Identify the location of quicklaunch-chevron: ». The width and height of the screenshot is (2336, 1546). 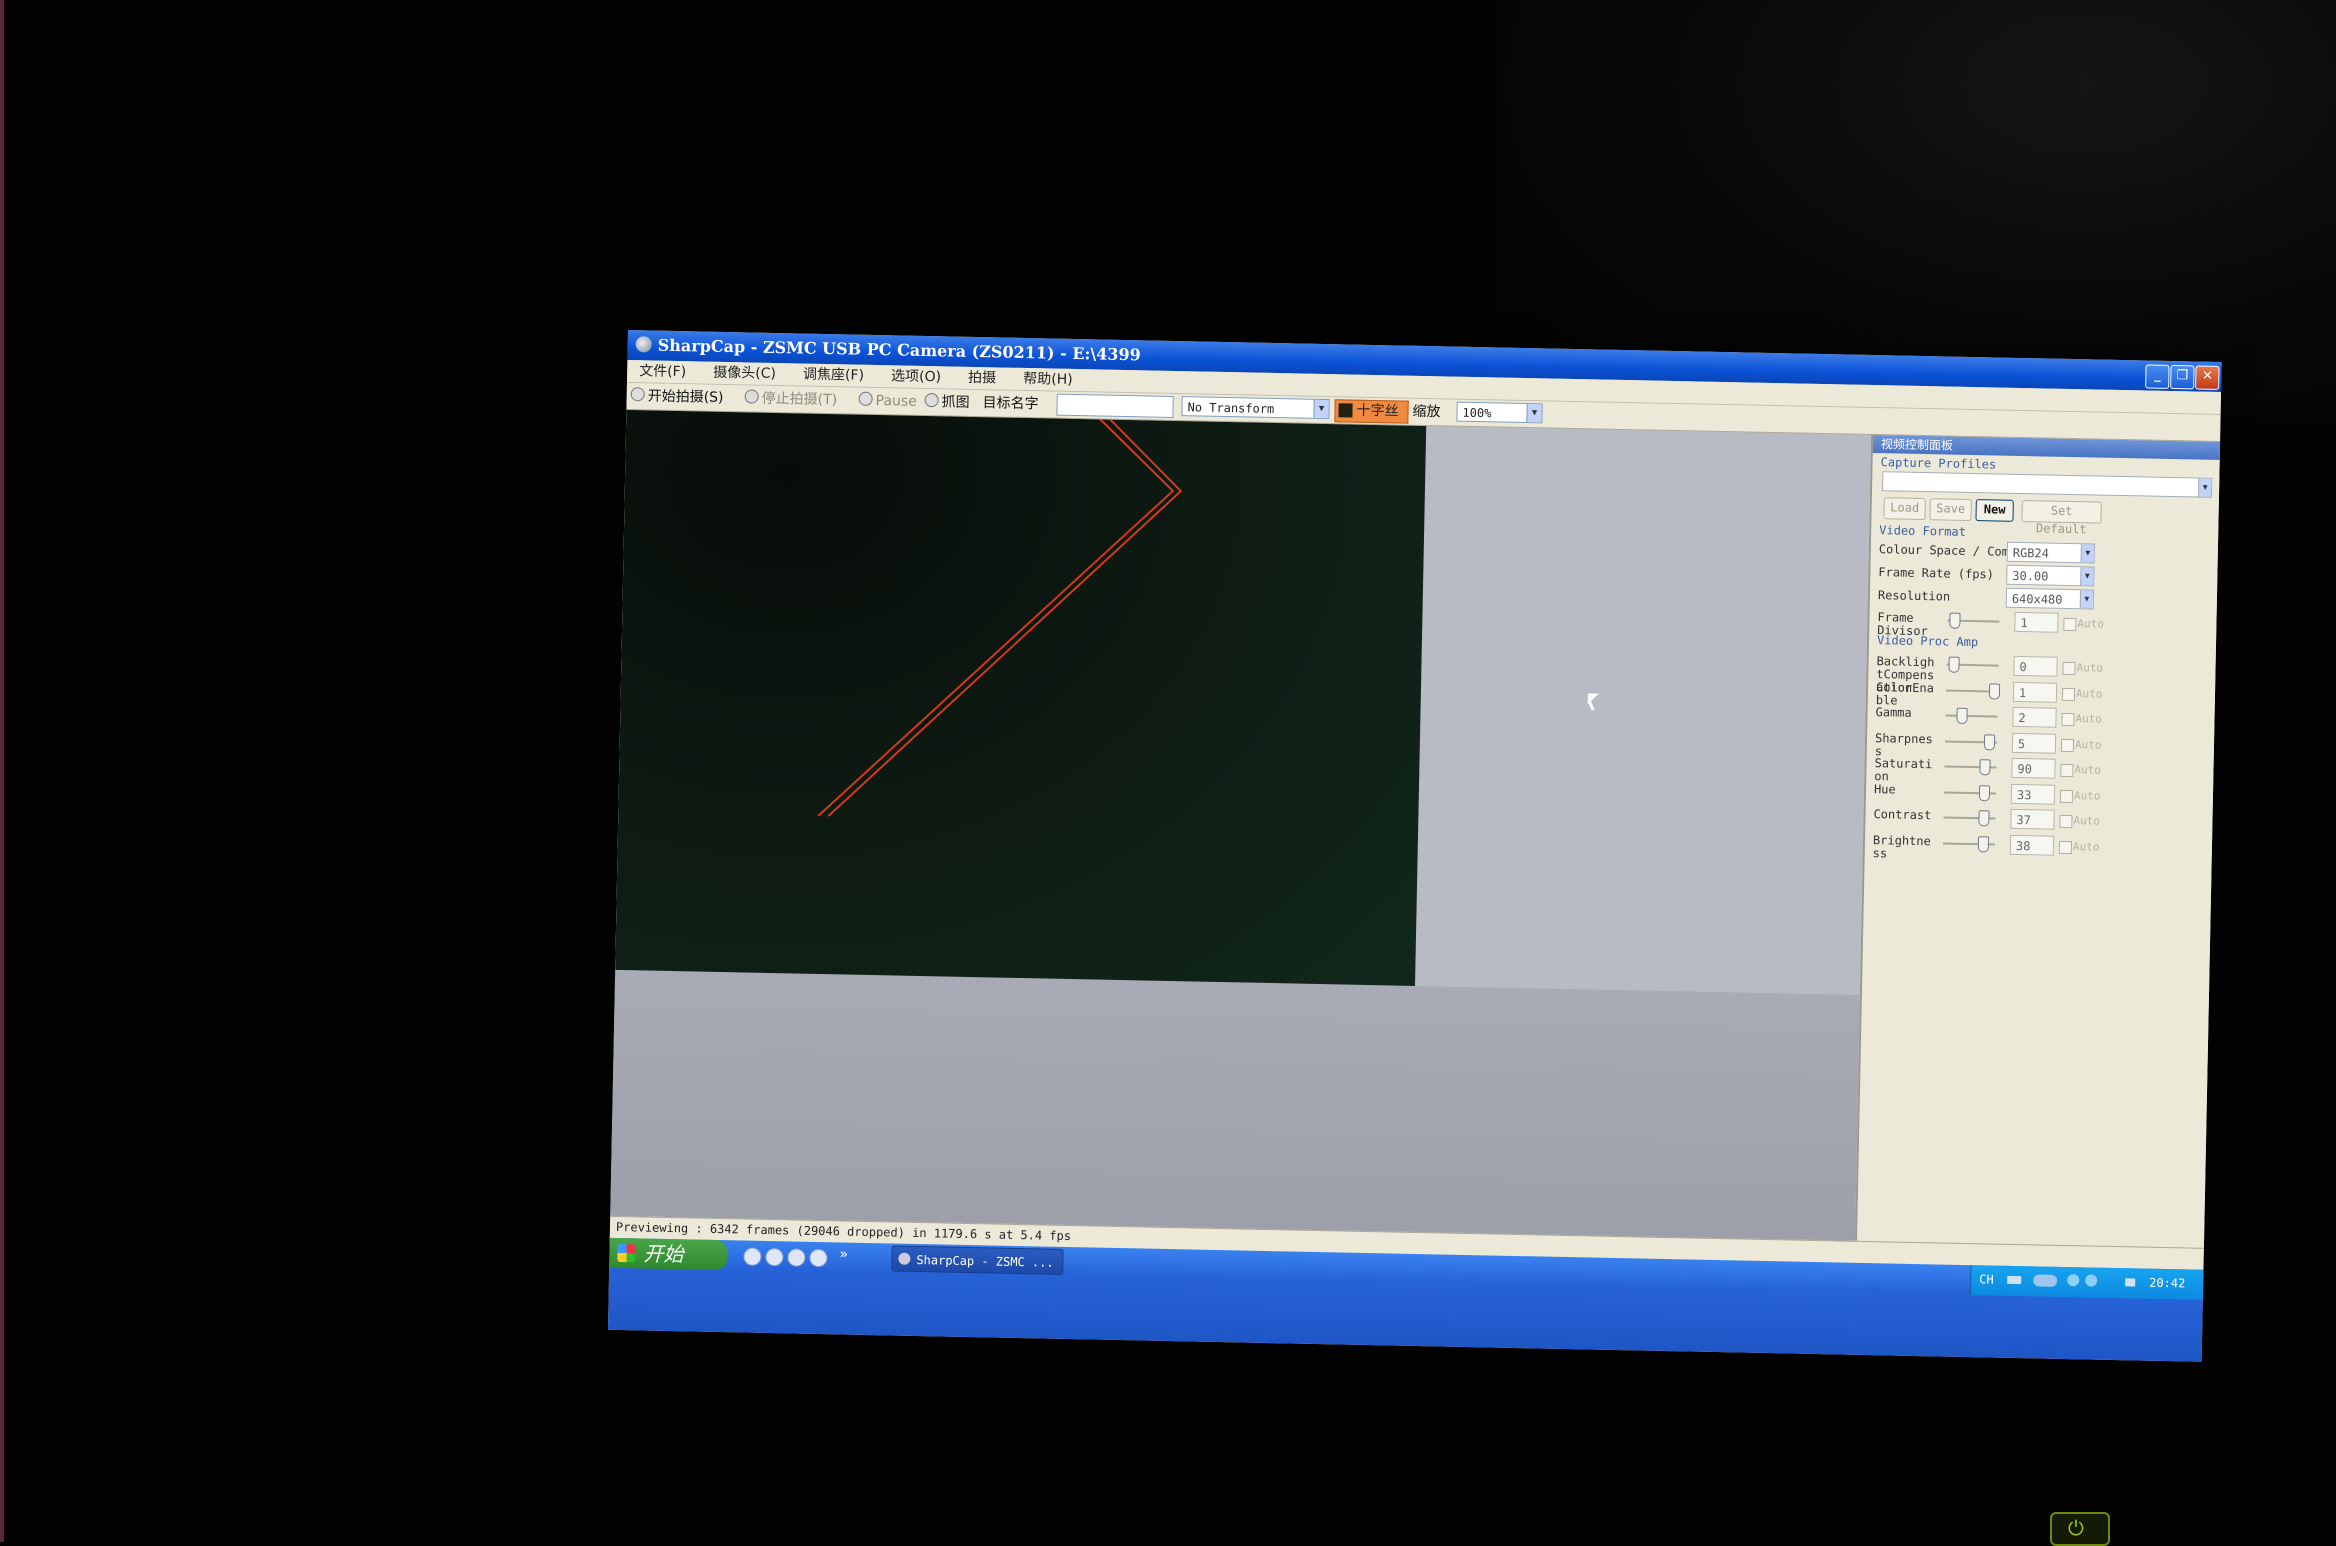
(843, 1254).